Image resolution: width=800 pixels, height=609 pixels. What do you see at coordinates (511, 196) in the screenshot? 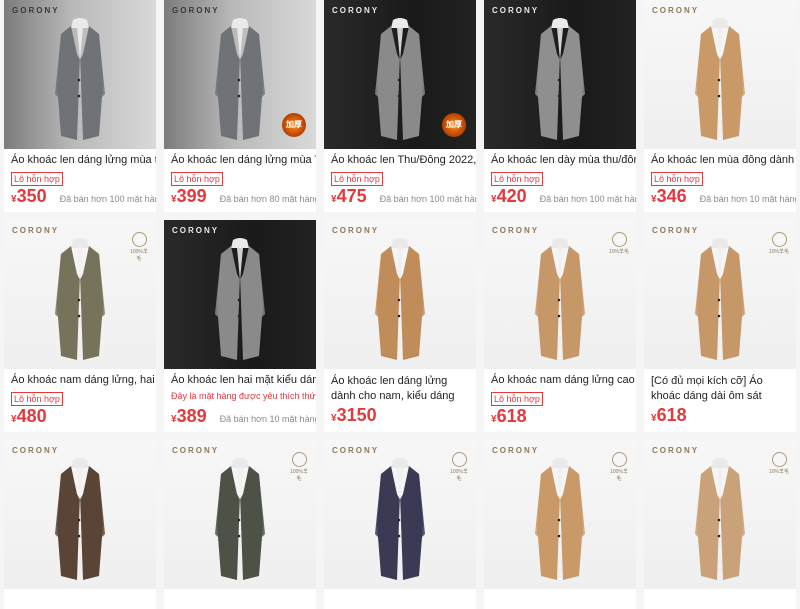
I see `price: 420` at bounding box center [511, 196].